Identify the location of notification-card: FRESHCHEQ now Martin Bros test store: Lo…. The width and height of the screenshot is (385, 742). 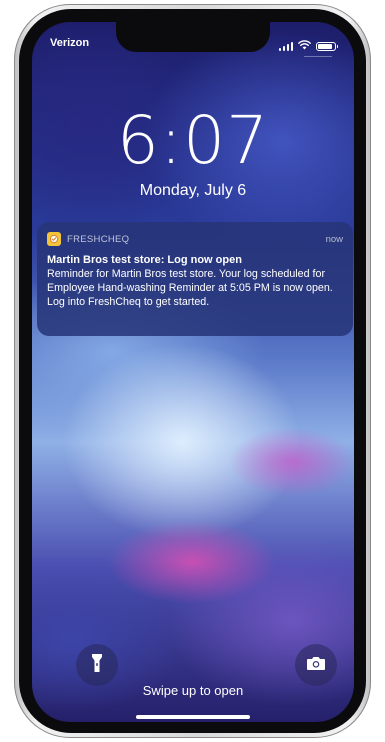
(195, 279).